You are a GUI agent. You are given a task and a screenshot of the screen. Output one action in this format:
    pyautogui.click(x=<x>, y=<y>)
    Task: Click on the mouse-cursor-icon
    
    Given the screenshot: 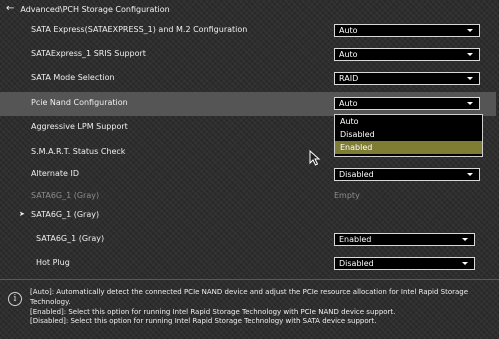 What is the action you would take?
    pyautogui.click(x=315, y=158)
    